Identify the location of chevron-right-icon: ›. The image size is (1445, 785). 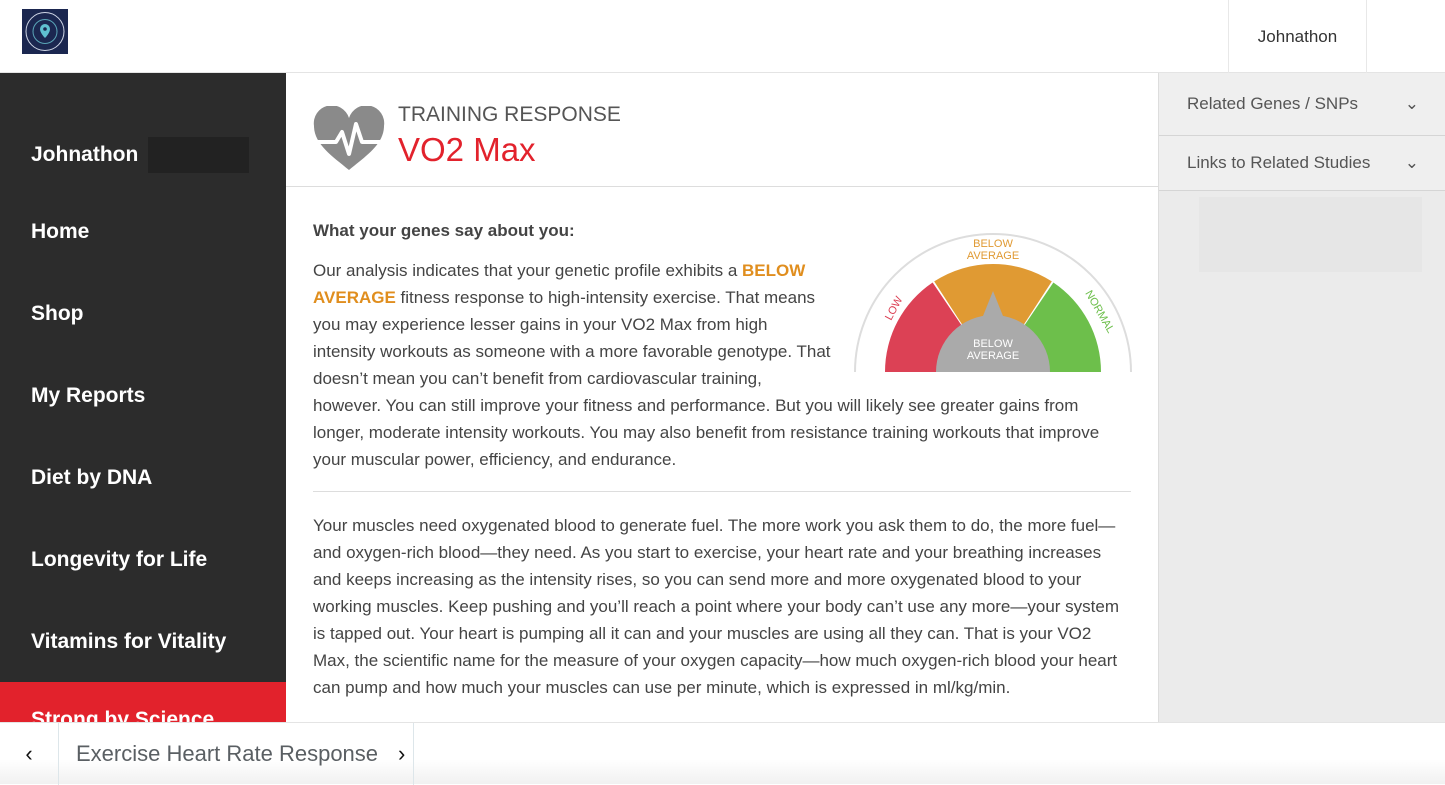
(402, 753).